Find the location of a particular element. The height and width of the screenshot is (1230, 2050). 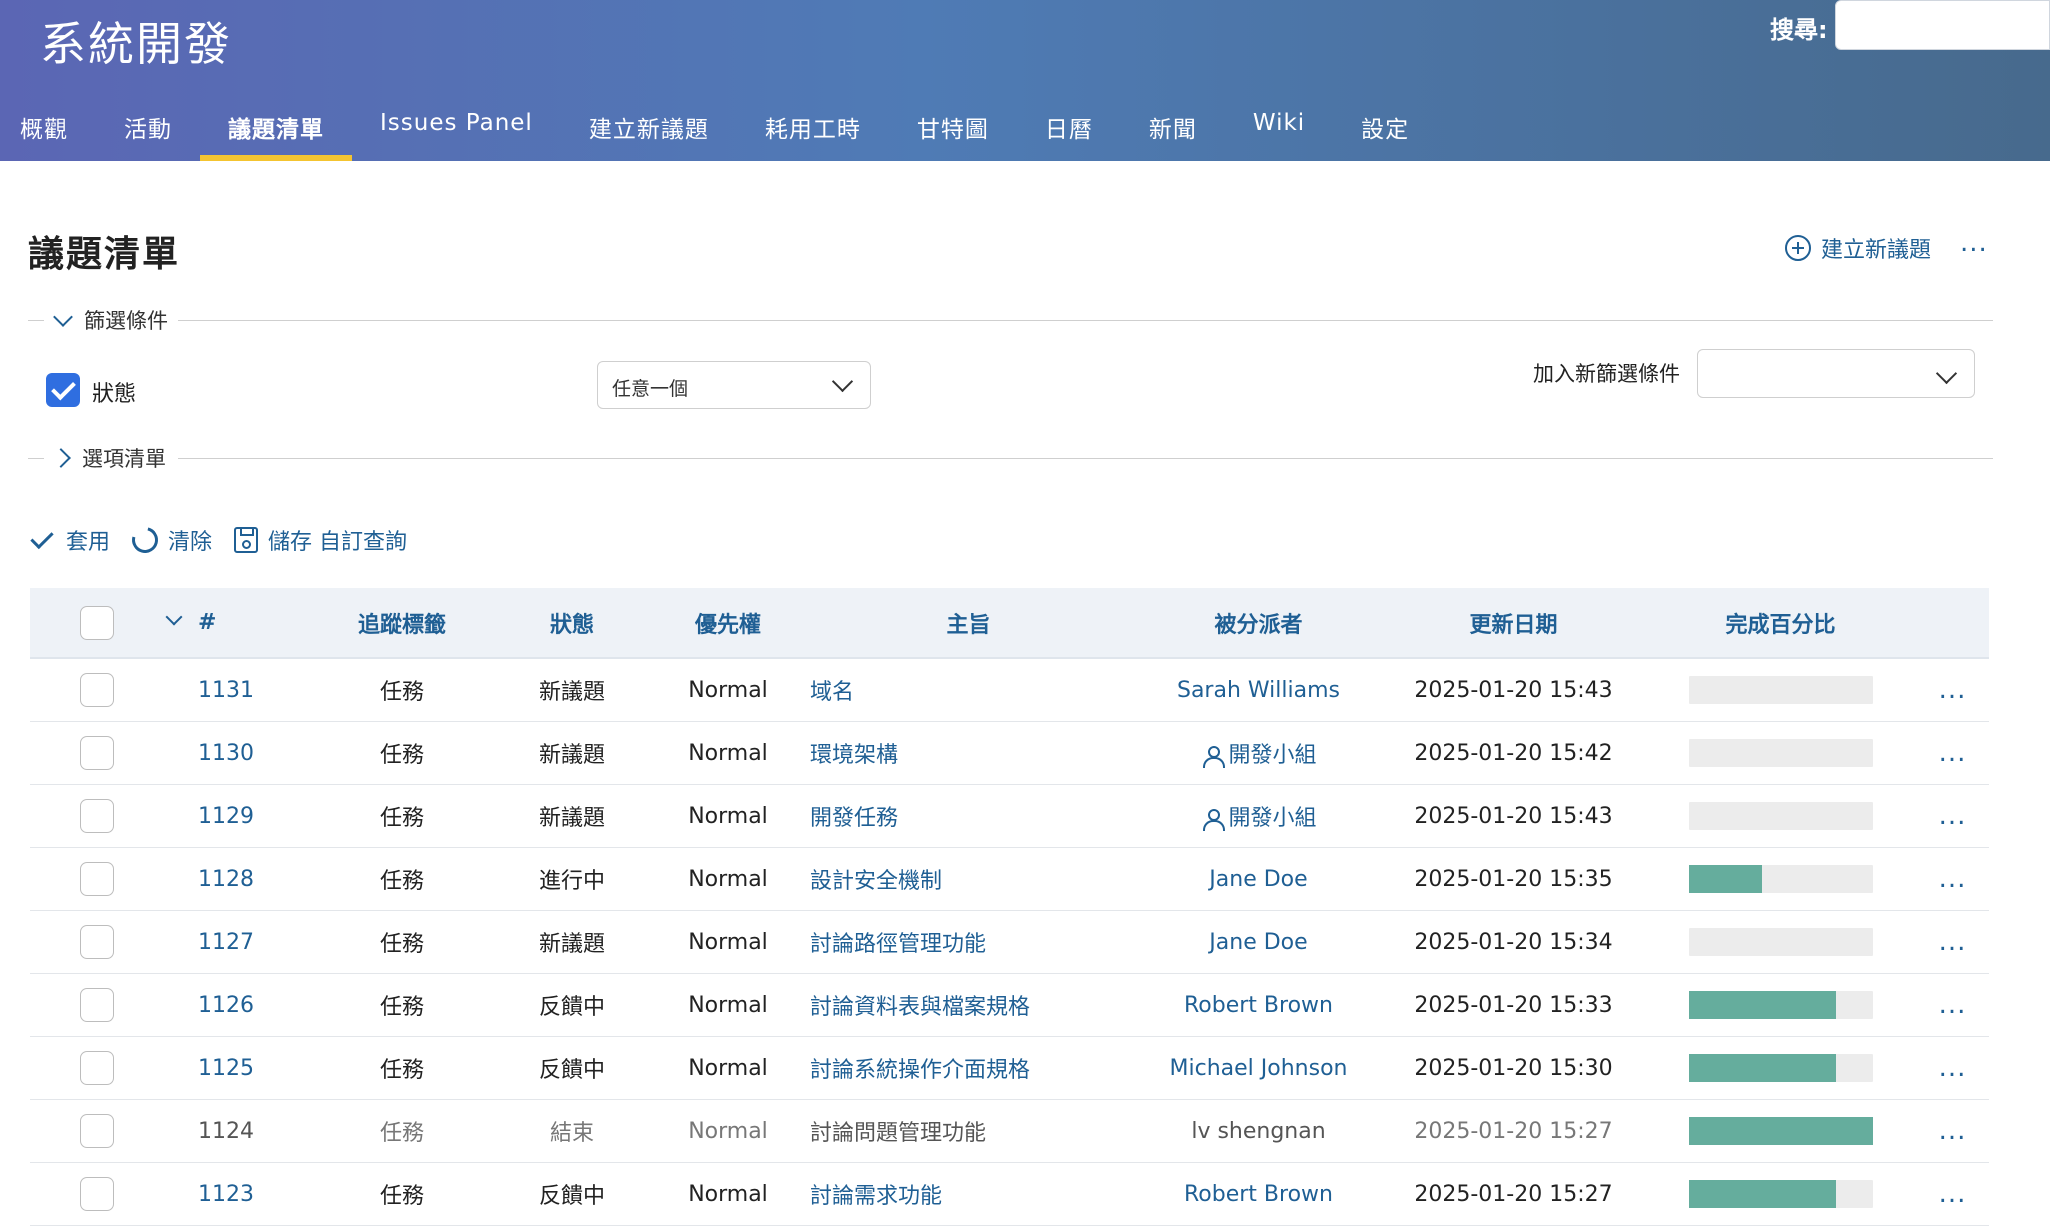

menu-tab: Issues Panel is located at coordinates (456, 130).